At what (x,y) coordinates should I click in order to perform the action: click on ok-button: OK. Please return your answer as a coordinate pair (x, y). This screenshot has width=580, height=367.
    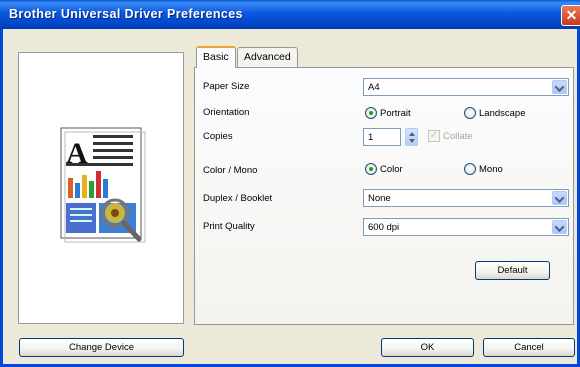
    Looking at the image, I should click on (427, 347).